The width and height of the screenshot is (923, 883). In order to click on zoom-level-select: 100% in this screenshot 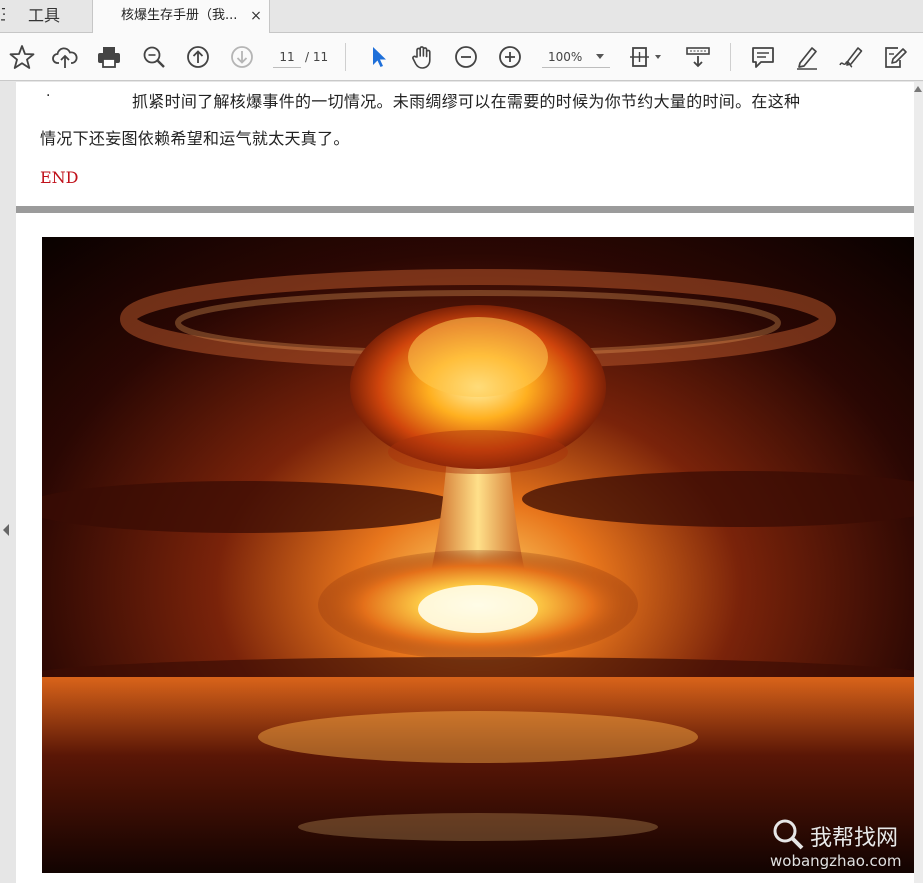, I will do `click(576, 57)`.